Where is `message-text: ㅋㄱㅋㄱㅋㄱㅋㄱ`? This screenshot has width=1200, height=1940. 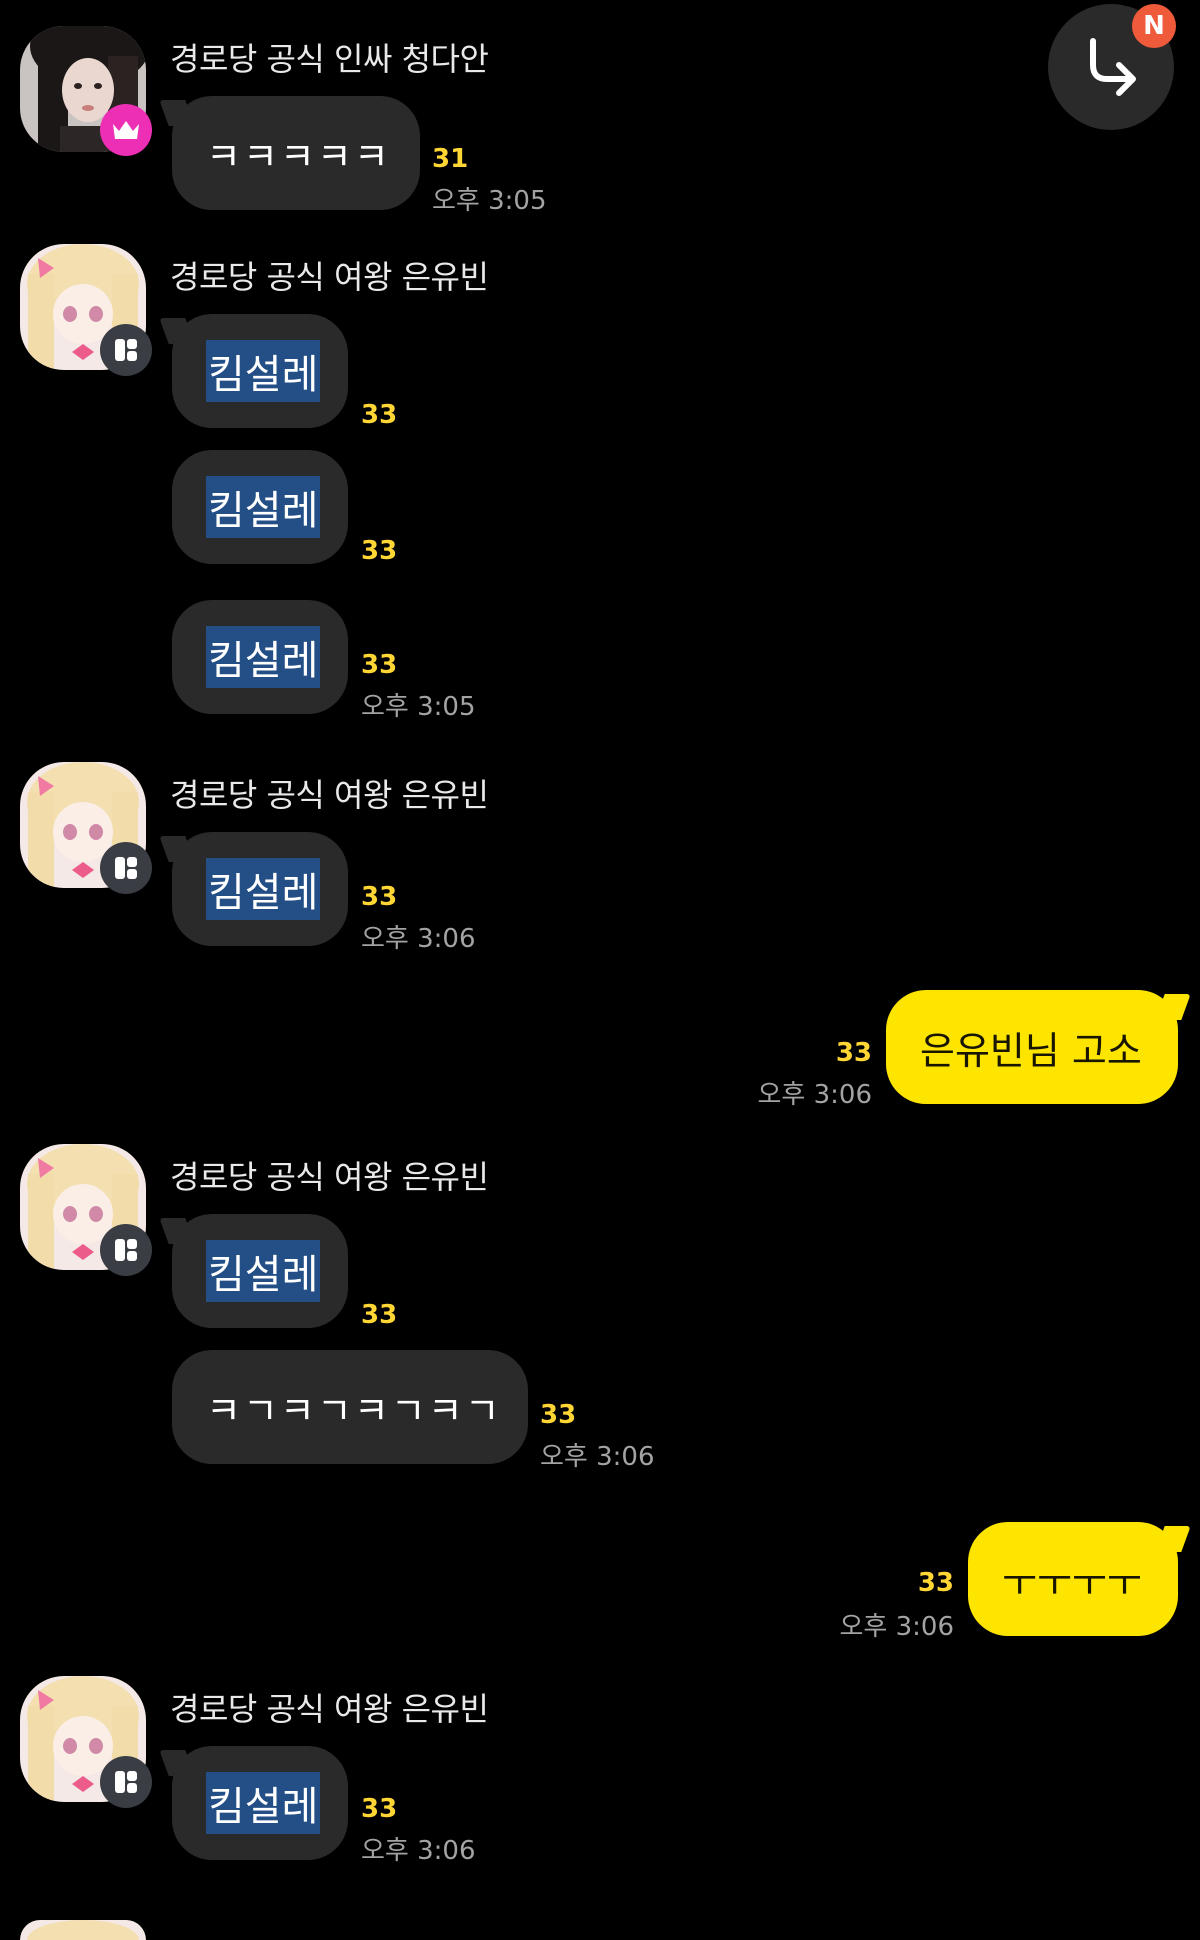
message-text: ㅋㄱㅋㄱㅋㄱㅋㄱ is located at coordinates (354, 1410).